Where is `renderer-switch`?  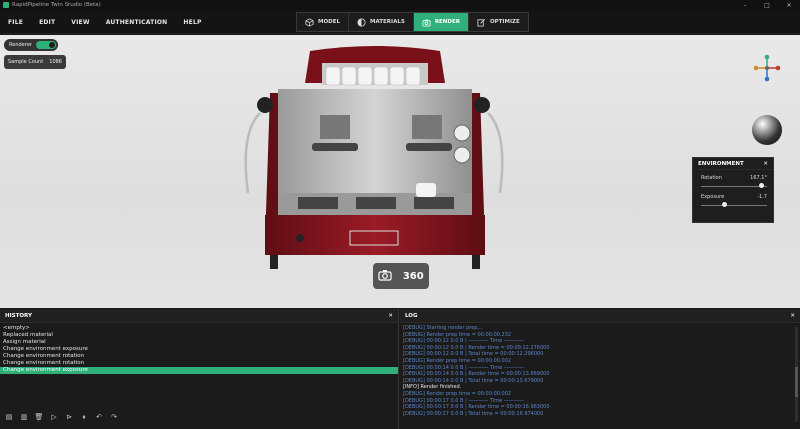 renderer-switch is located at coordinates (46, 45).